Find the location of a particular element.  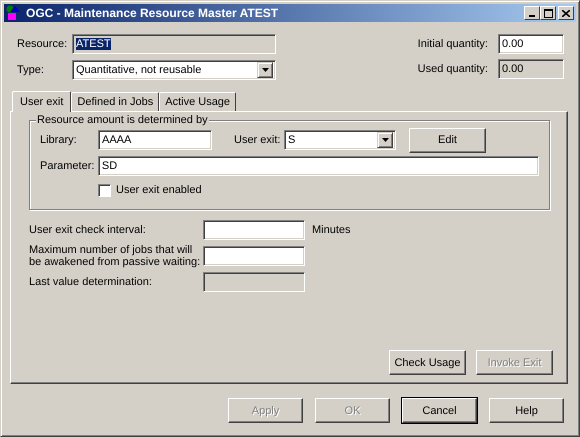

minimize-button is located at coordinates (532, 13).